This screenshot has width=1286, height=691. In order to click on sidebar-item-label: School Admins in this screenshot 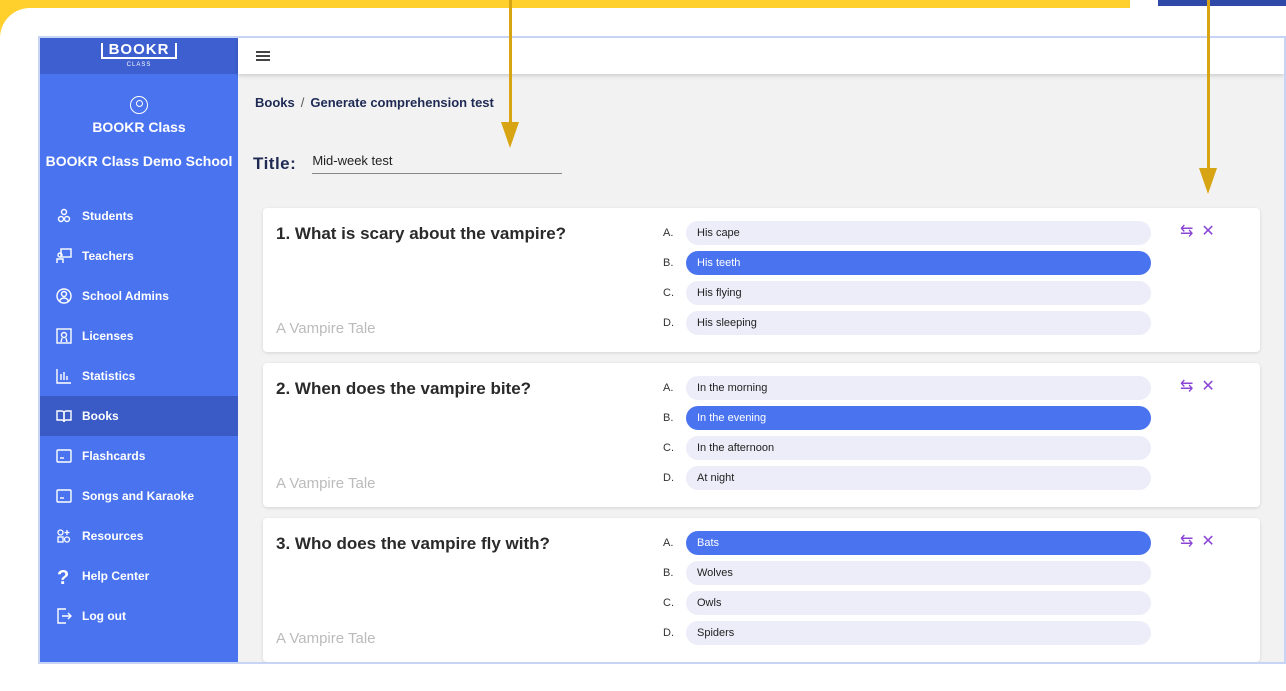, I will do `click(125, 296)`.